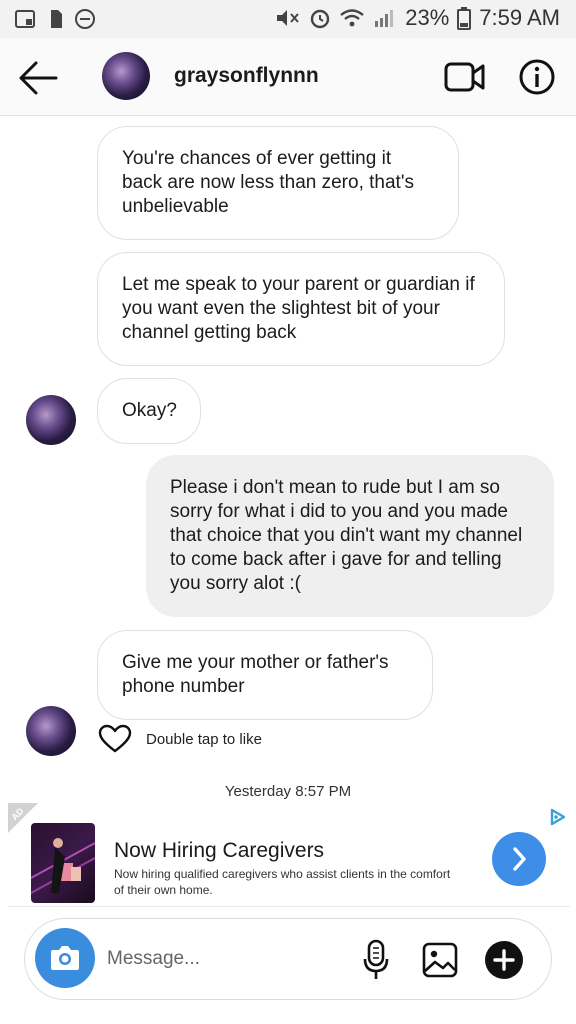 This screenshot has width=576, height=1024. I want to click on camera-button, so click(65, 958).